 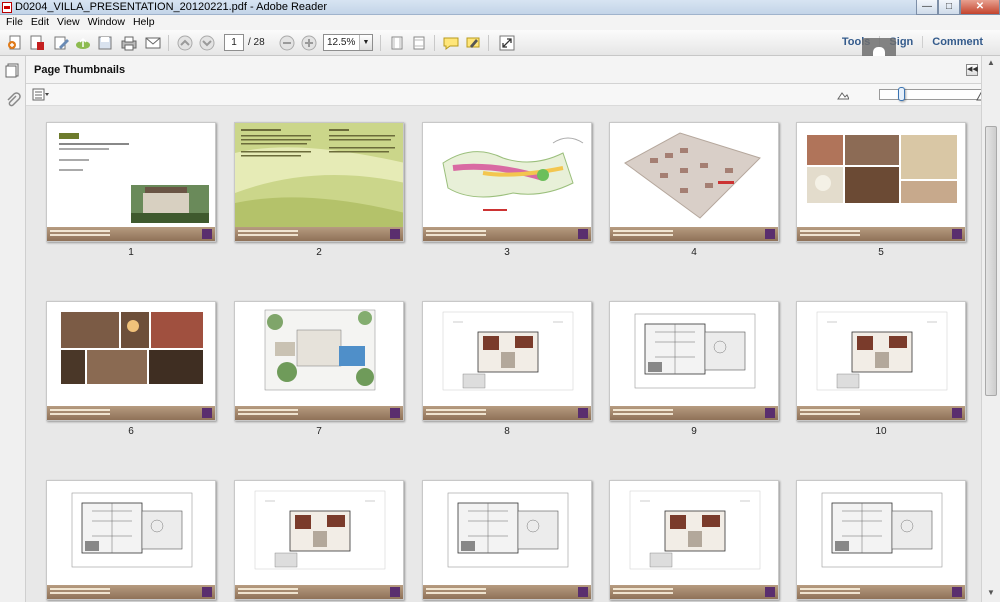 What do you see at coordinates (13, 100) in the screenshot?
I see `paperclip-icon` at bounding box center [13, 100].